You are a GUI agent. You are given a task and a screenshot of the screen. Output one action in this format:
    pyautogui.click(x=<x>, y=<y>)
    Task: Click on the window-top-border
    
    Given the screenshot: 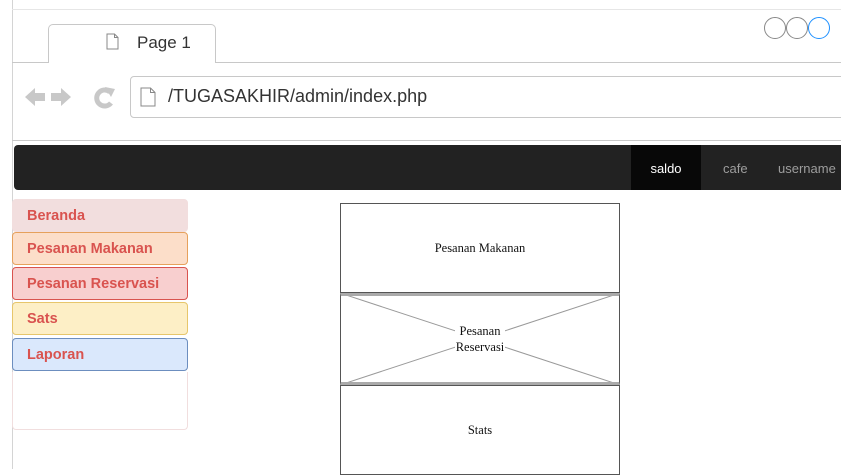 What is the action you would take?
    pyautogui.click(x=426, y=9)
    